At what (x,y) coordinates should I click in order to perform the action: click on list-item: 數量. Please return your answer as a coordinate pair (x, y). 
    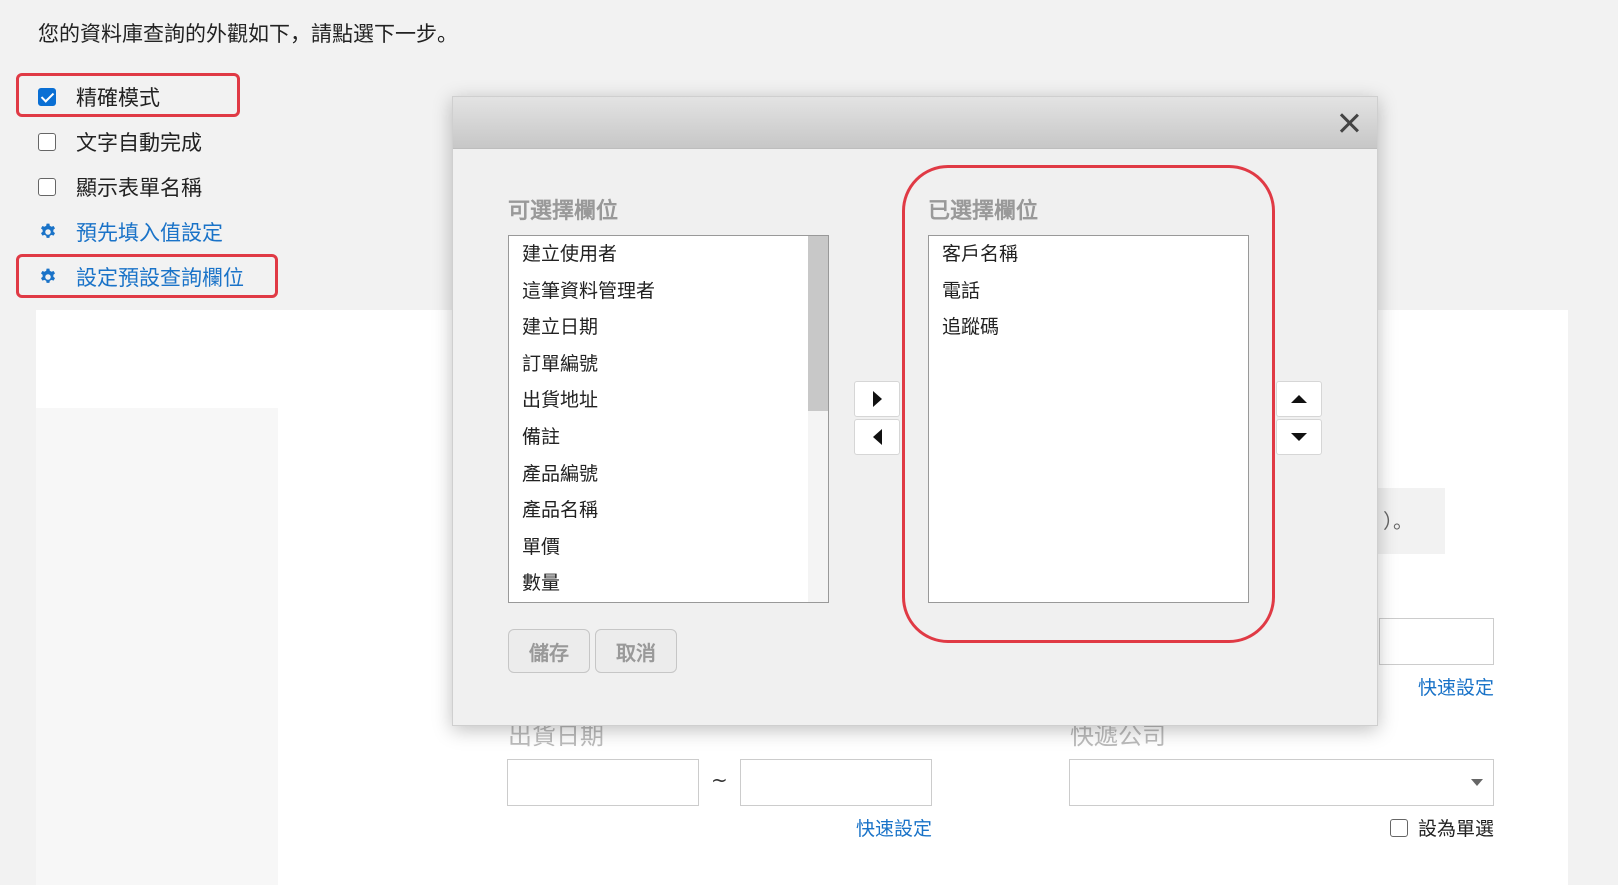
    Looking at the image, I should click on (668, 583).